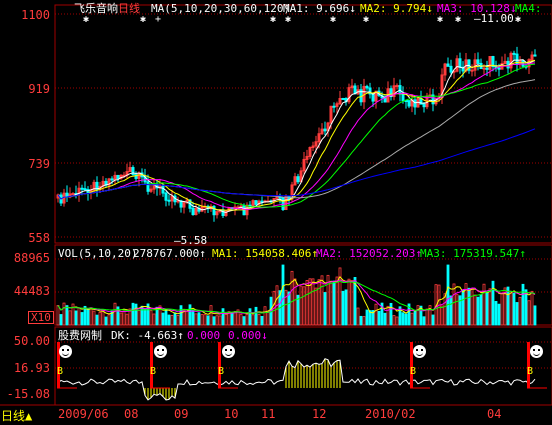  What do you see at coordinates (80, 335) in the screenshot?
I see `indicator-name: 股费网制` at bounding box center [80, 335].